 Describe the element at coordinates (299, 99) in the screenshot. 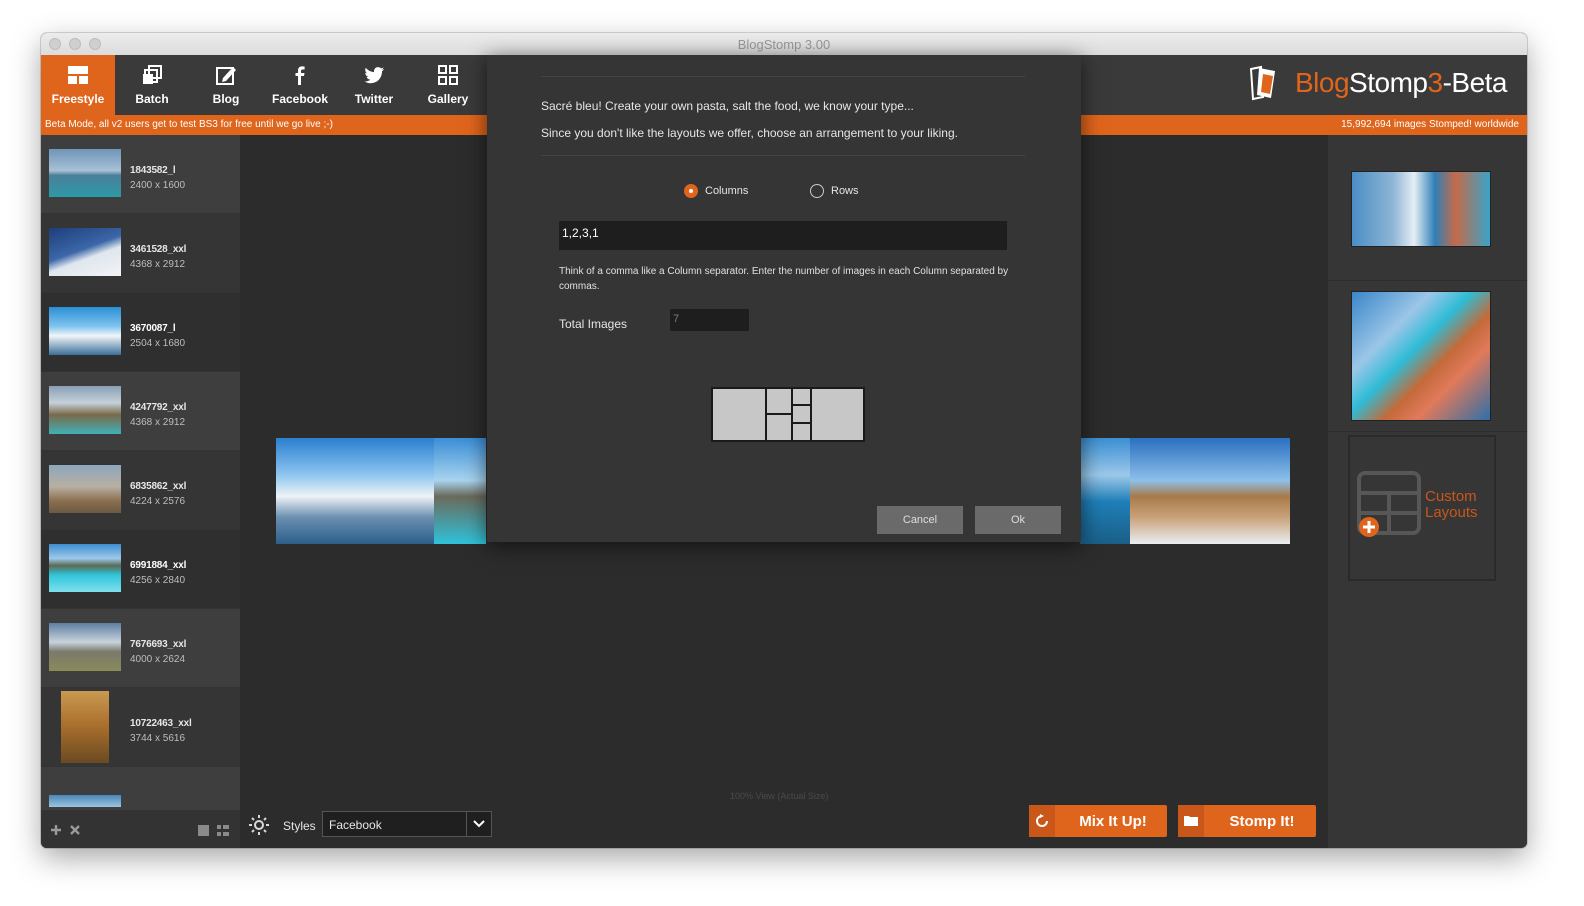

I see `tab-facebook-label: Facebook` at that location.